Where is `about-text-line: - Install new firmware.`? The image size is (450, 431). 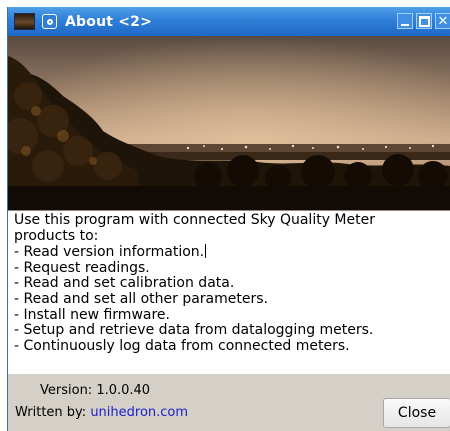 about-text-line: - Install new firmware. is located at coordinates (92, 314).